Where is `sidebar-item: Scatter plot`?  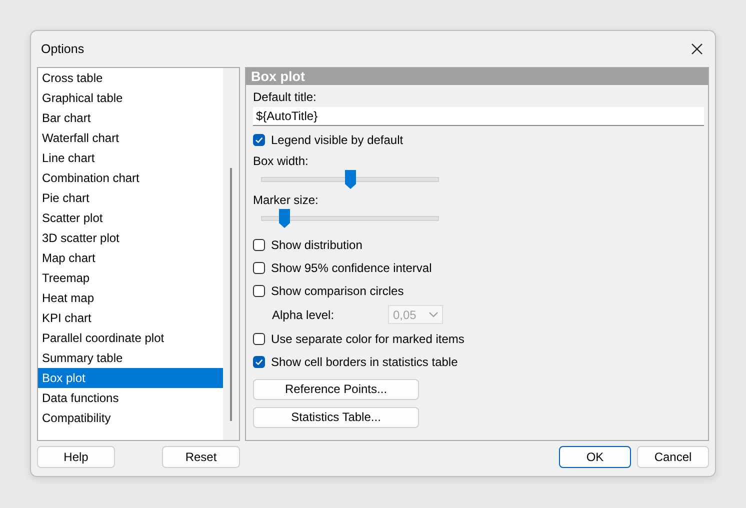 sidebar-item: Scatter plot is located at coordinates (130, 218).